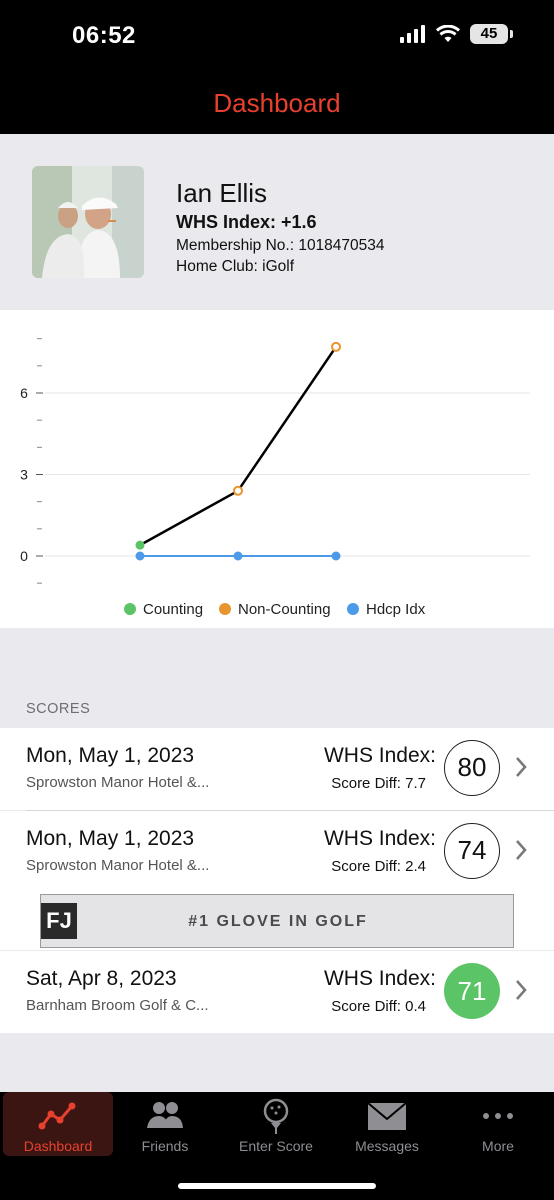 This screenshot has height=1200, width=554. I want to click on tab-label: Enter Score, so click(276, 1146).